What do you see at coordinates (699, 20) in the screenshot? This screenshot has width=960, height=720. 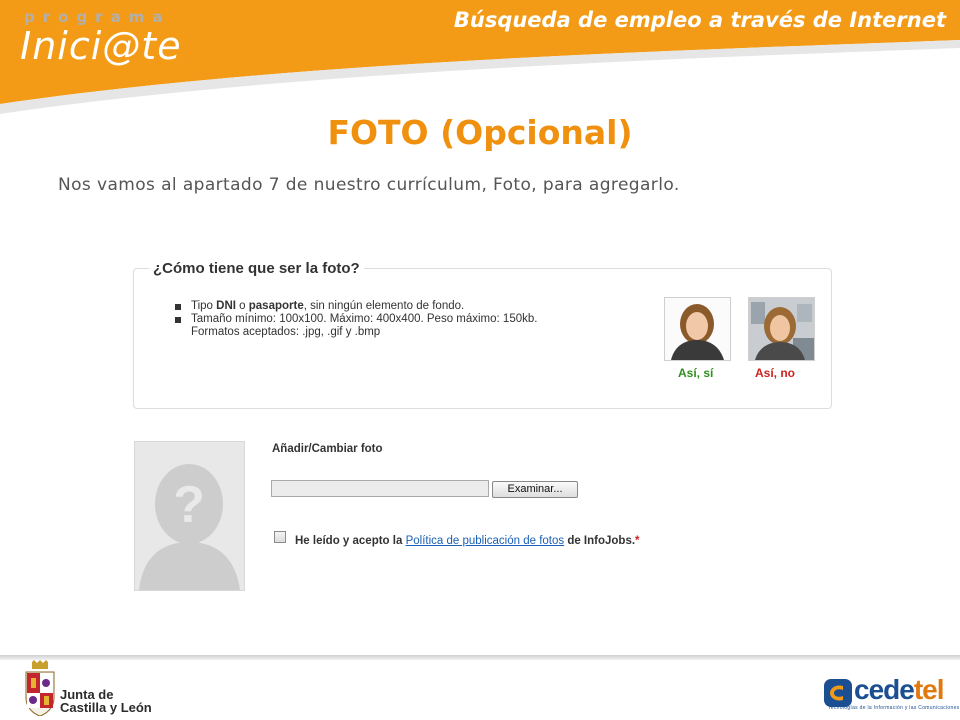 I see `header-title: Búsqueda de empleo a través de Internet` at bounding box center [699, 20].